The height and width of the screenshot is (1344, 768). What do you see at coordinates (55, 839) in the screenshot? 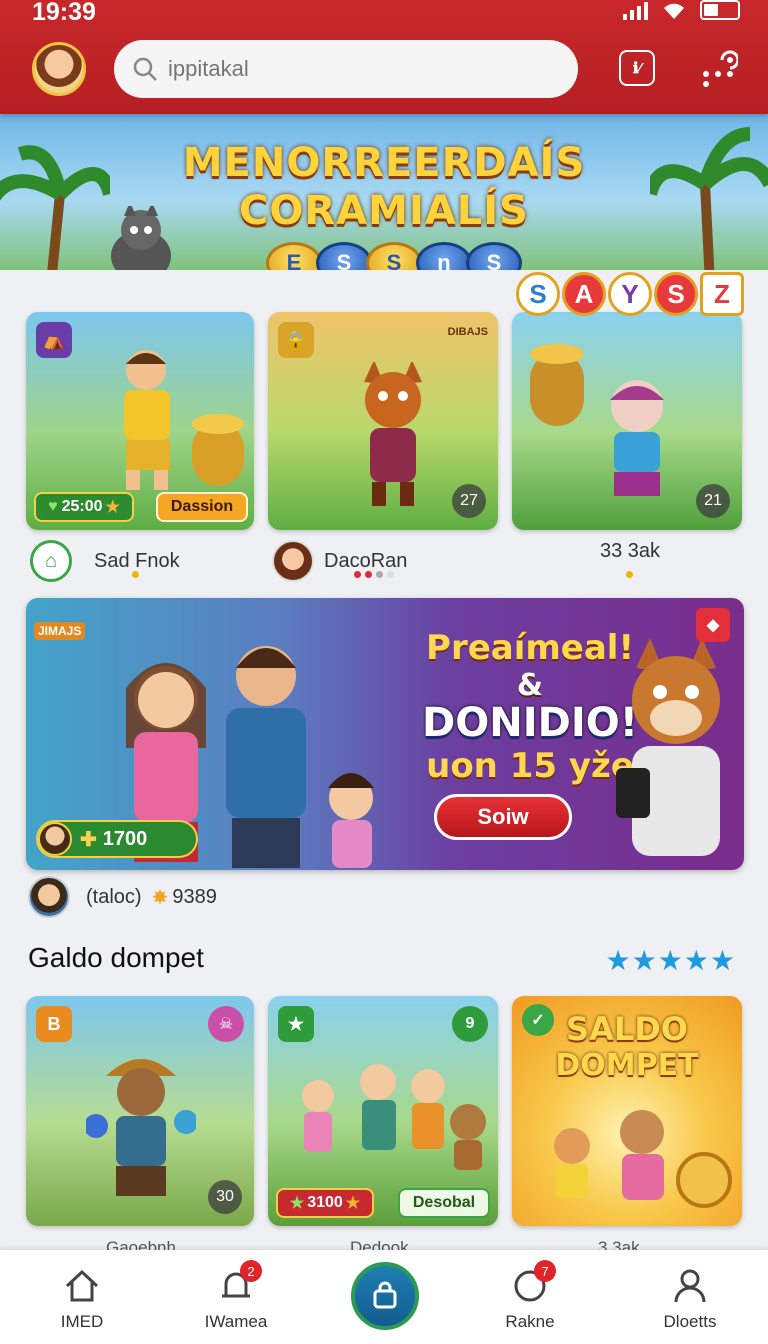
I see `user-avatar` at bounding box center [55, 839].